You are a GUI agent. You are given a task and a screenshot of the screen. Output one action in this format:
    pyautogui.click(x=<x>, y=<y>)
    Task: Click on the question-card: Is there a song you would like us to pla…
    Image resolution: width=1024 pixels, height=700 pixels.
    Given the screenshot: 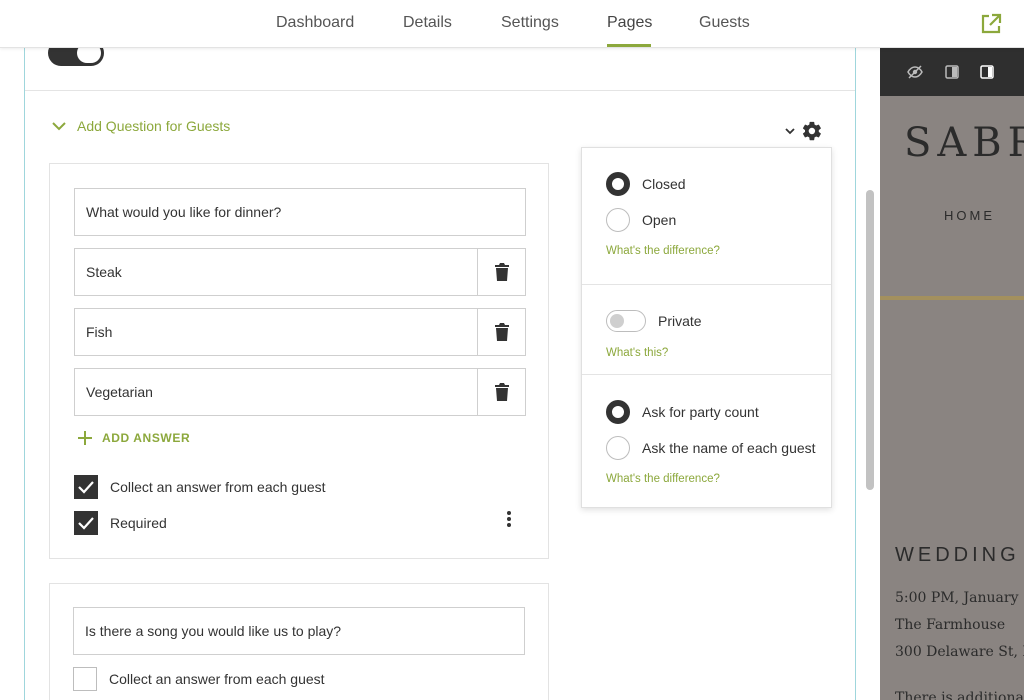 What is the action you would take?
    pyautogui.click(x=299, y=641)
    